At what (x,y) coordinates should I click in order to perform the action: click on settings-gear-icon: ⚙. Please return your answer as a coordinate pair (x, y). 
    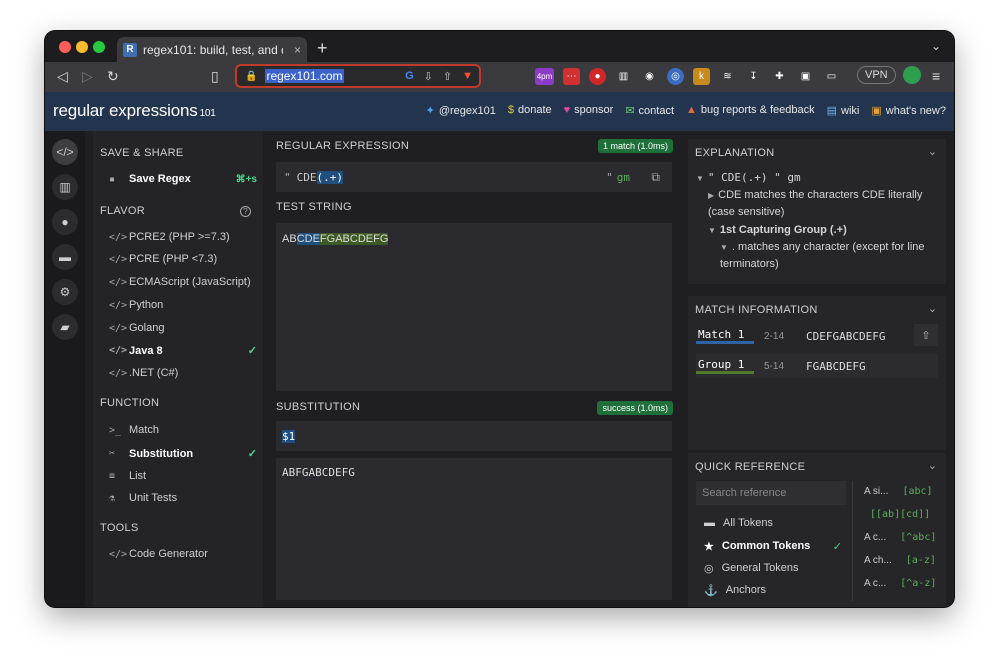
    Looking at the image, I should click on (65, 292).